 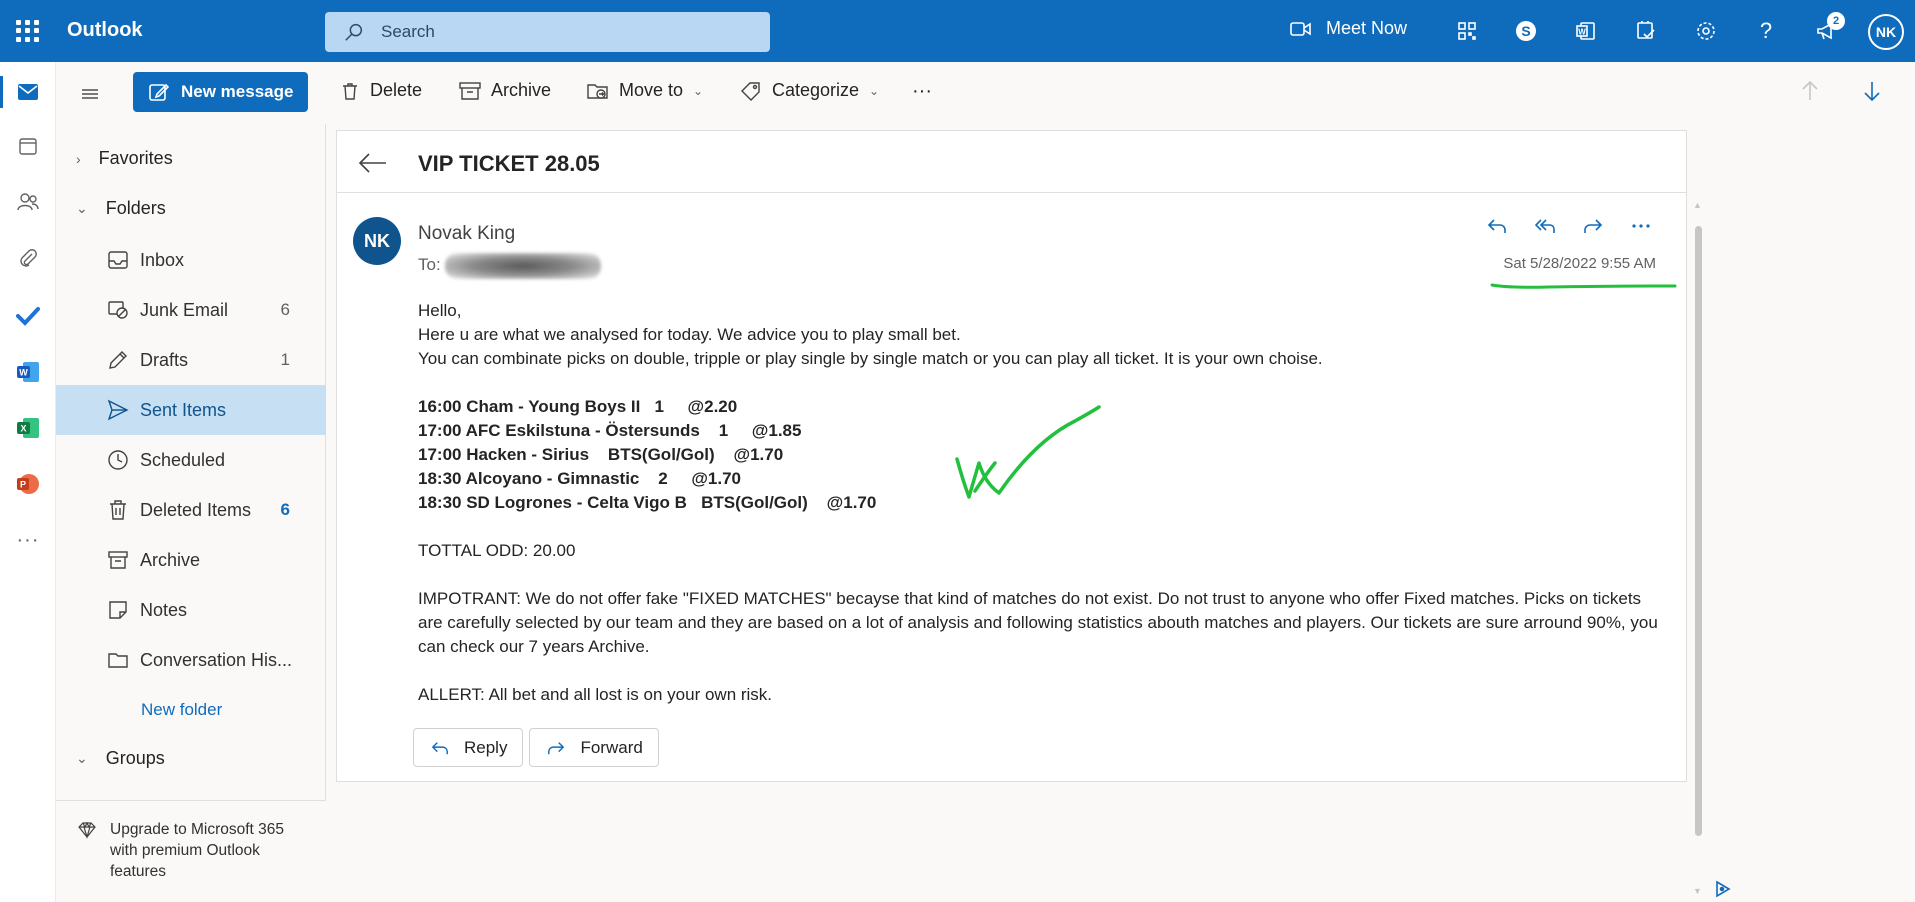 What do you see at coordinates (1766, 31) in the screenshot?
I see `help-icon: ?` at bounding box center [1766, 31].